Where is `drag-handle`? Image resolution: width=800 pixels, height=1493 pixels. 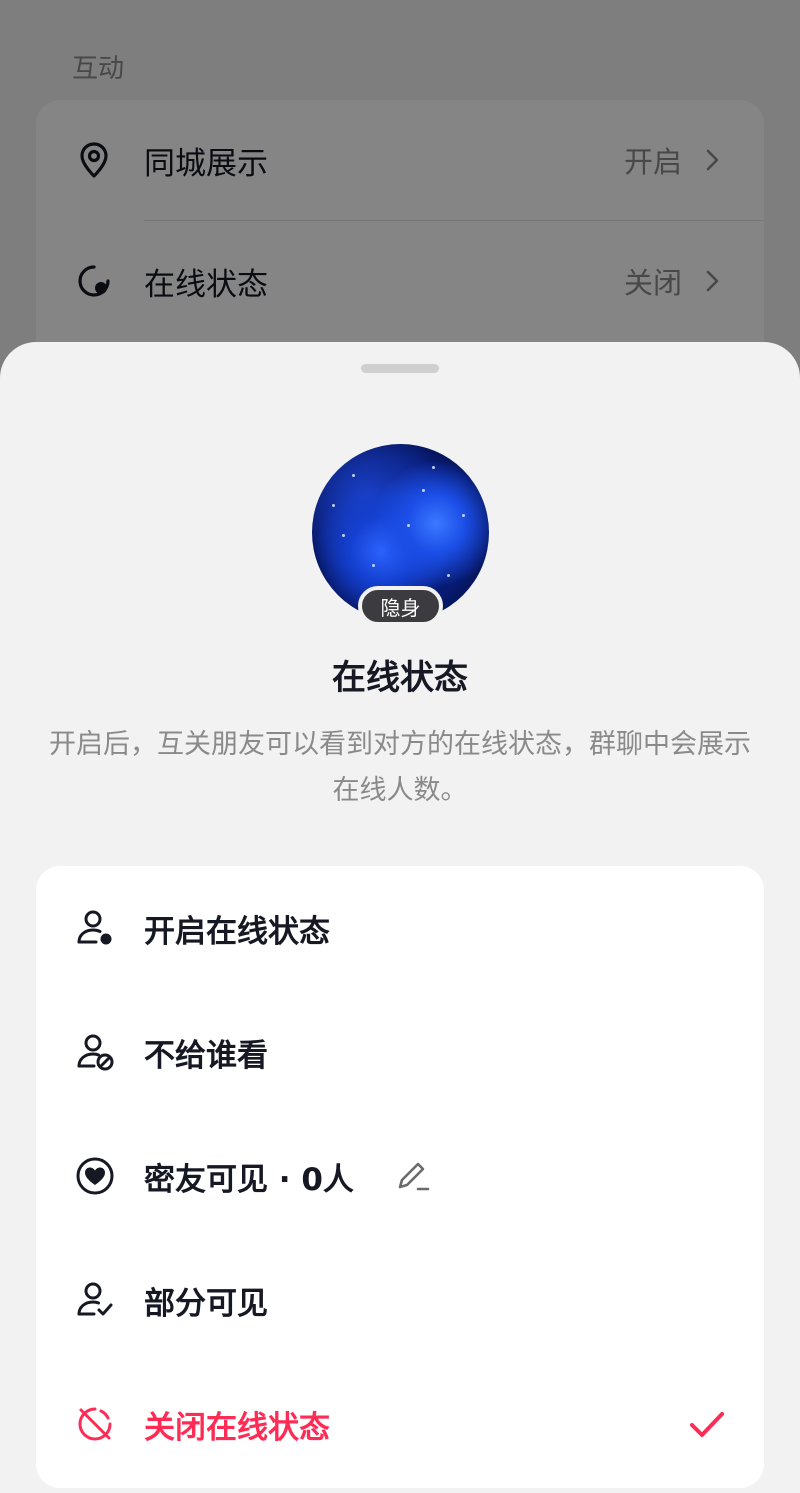
drag-handle is located at coordinates (400, 368).